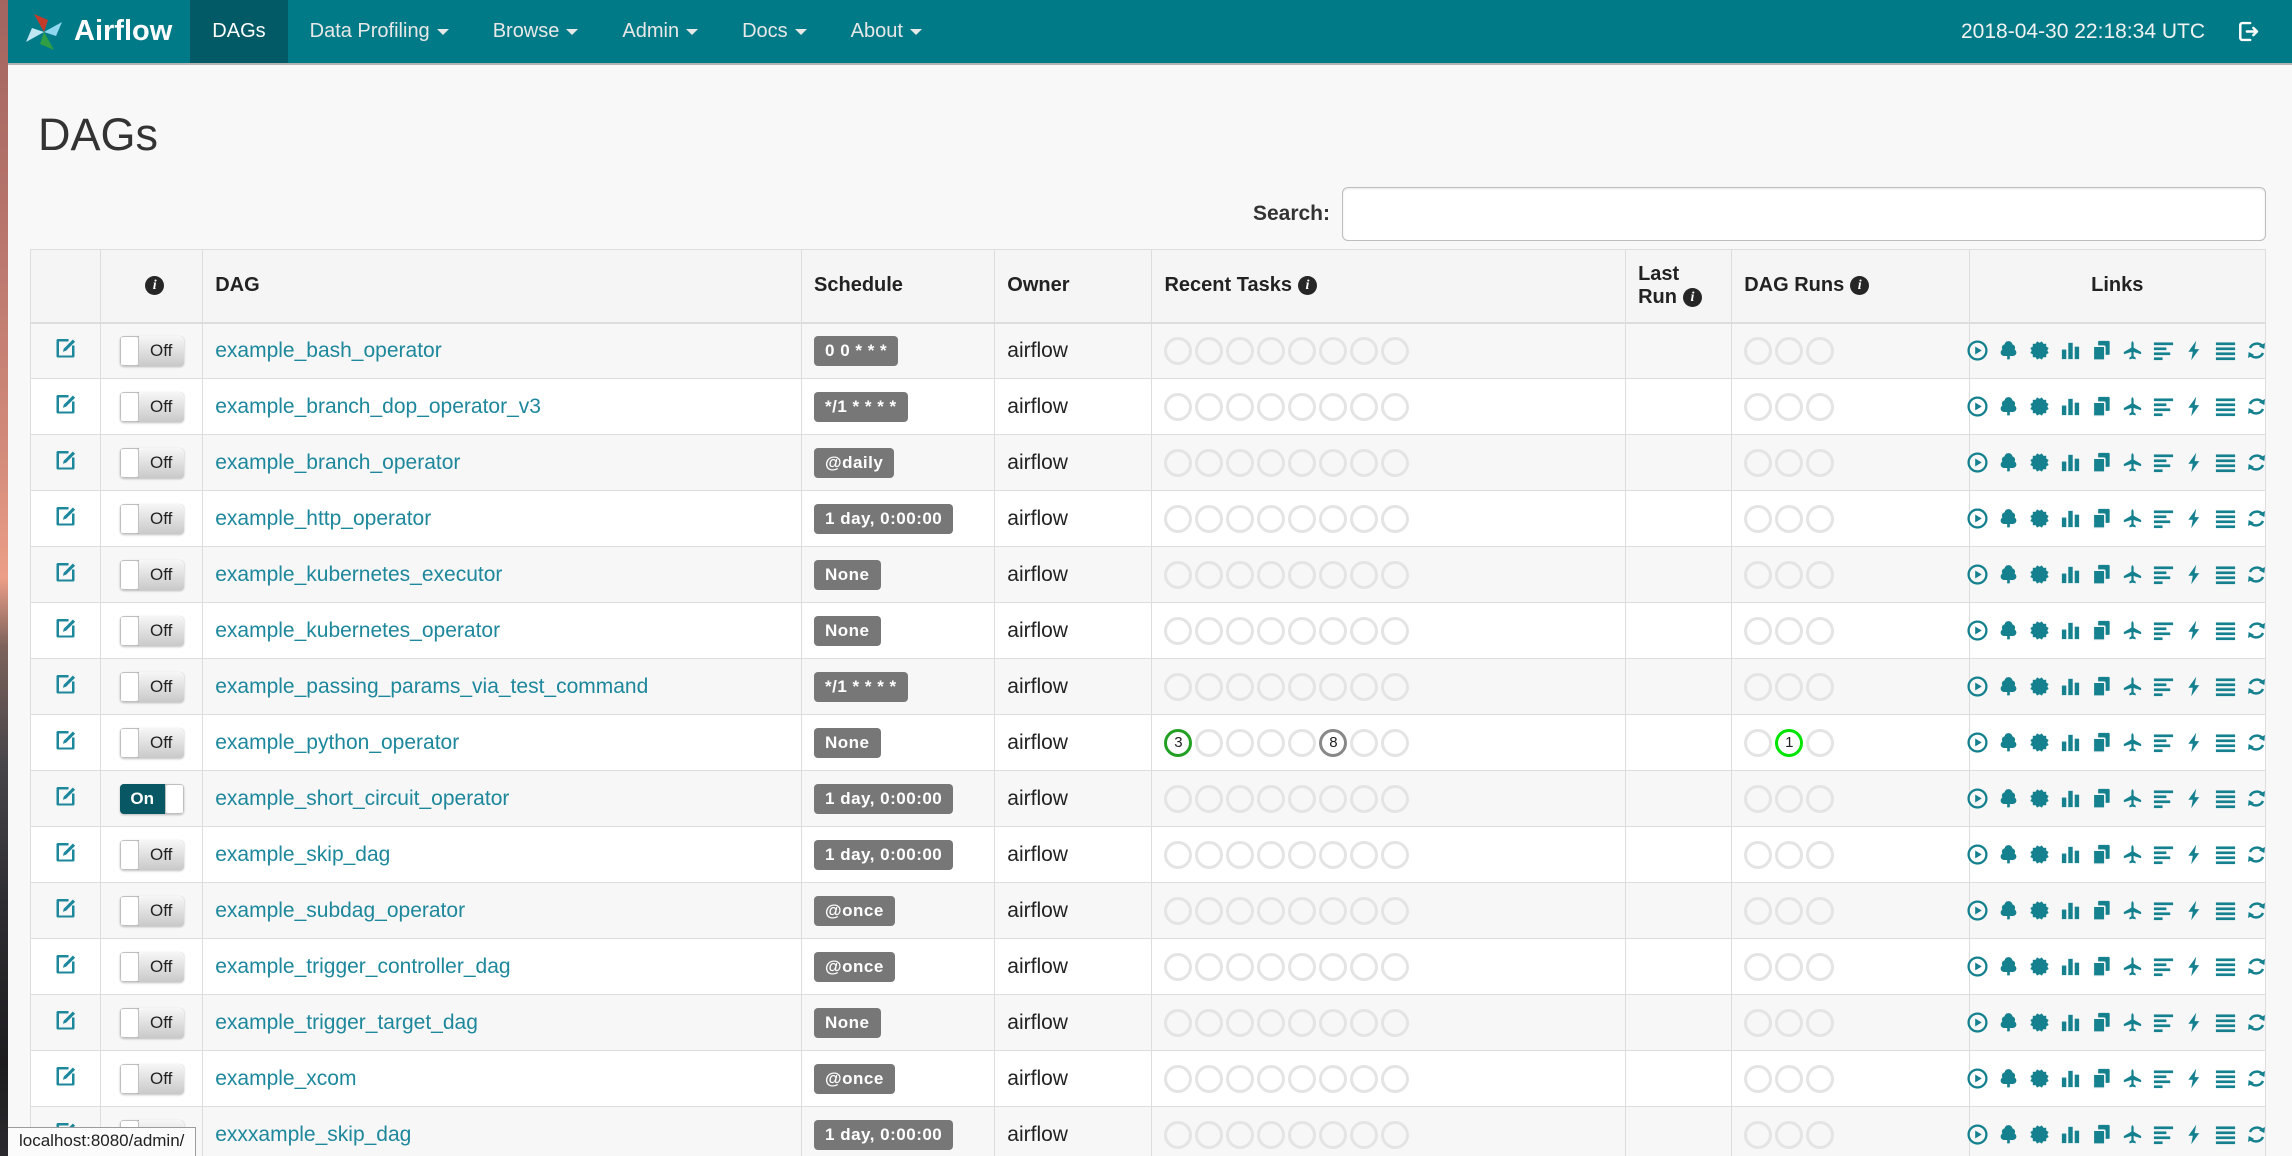 The width and height of the screenshot is (2292, 1156). I want to click on dag-name-link: example_bash_operator, so click(328, 350).